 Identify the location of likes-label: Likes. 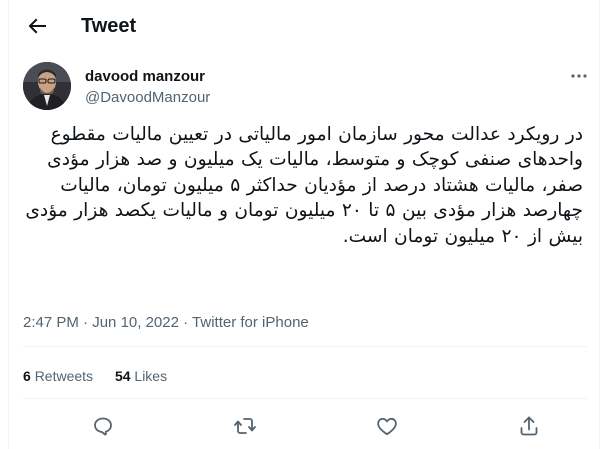
(151, 376).